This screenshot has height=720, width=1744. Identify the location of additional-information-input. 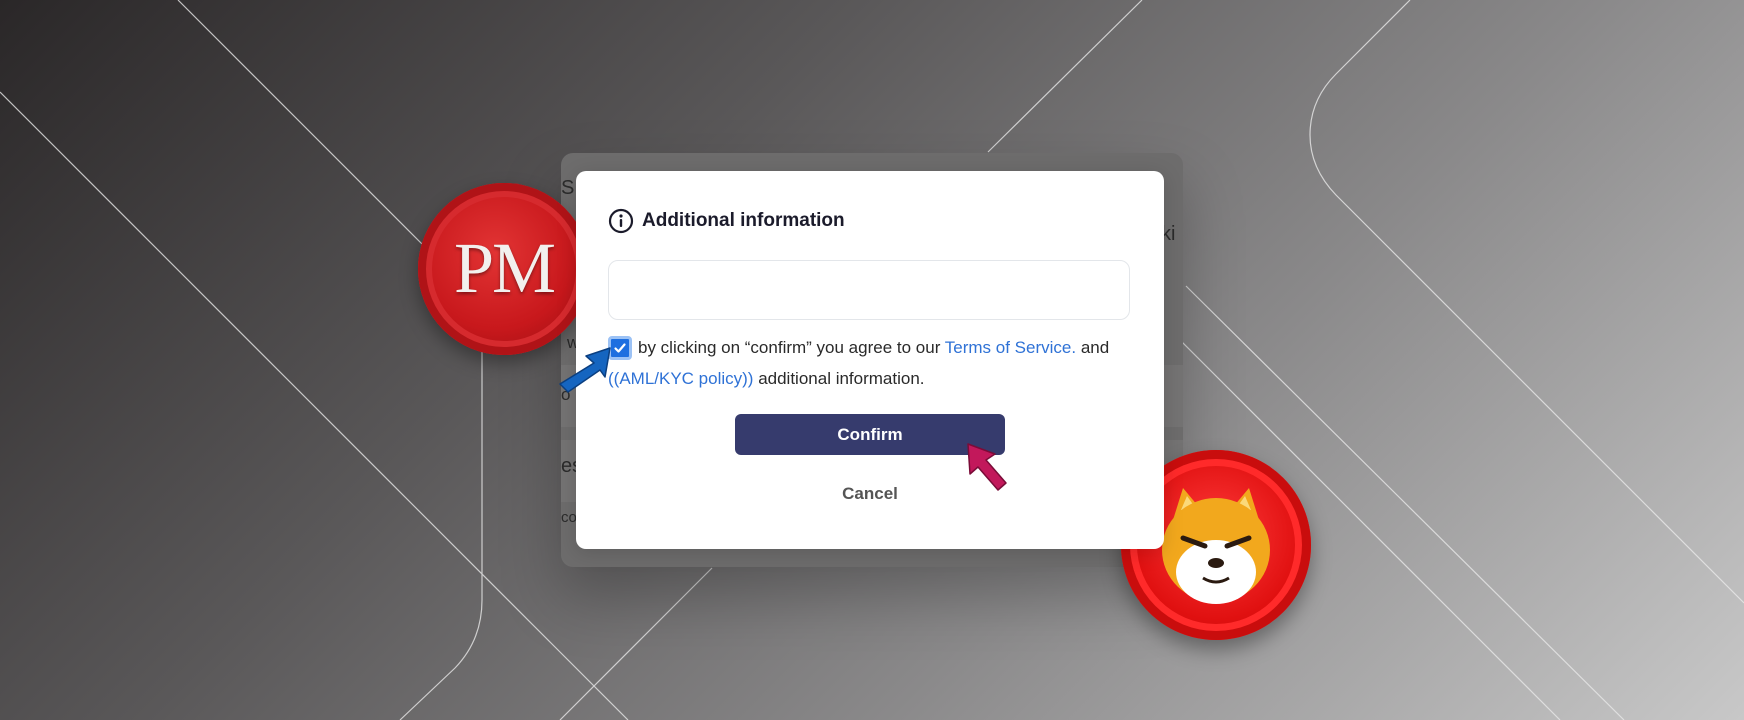
(869, 290).